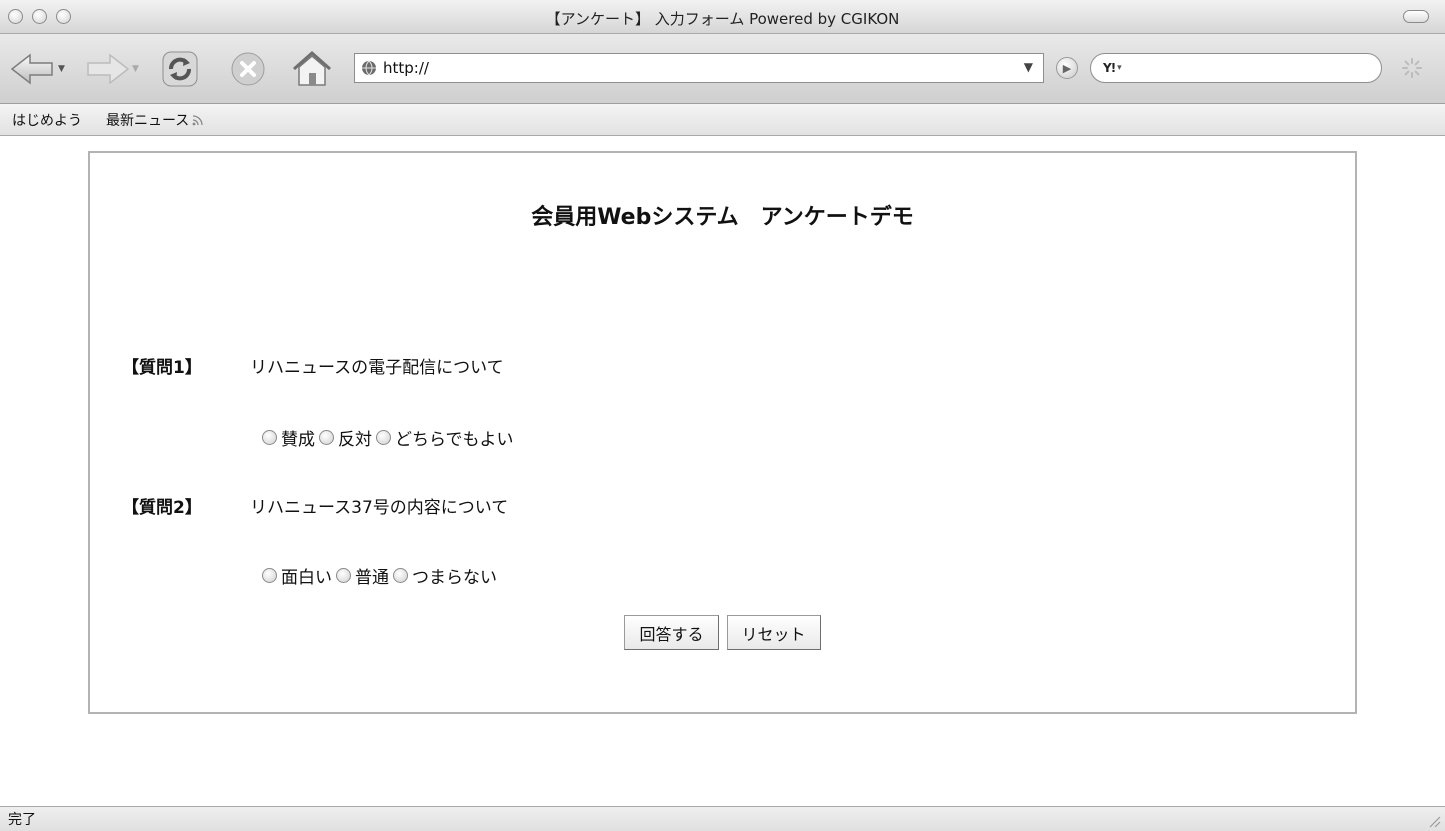 The image size is (1445, 831). What do you see at coordinates (377, 368) in the screenshot?
I see `question-1-text: リハニュースの電子配信について` at bounding box center [377, 368].